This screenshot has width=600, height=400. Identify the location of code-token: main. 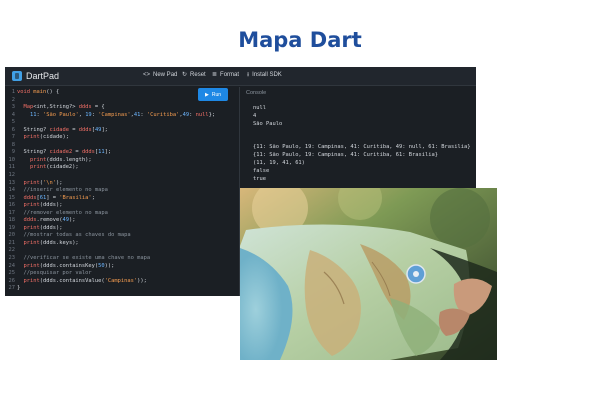
(40, 92).